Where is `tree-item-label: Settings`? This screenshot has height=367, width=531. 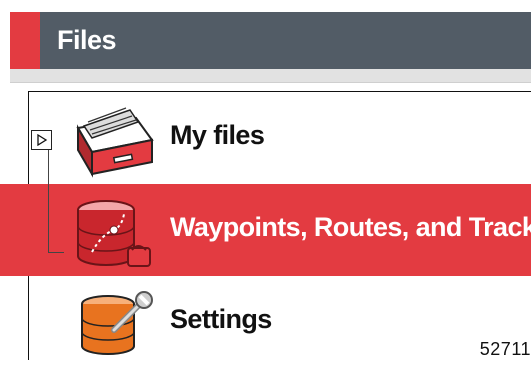 tree-item-label: Settings is located at coordinates (221, 319).